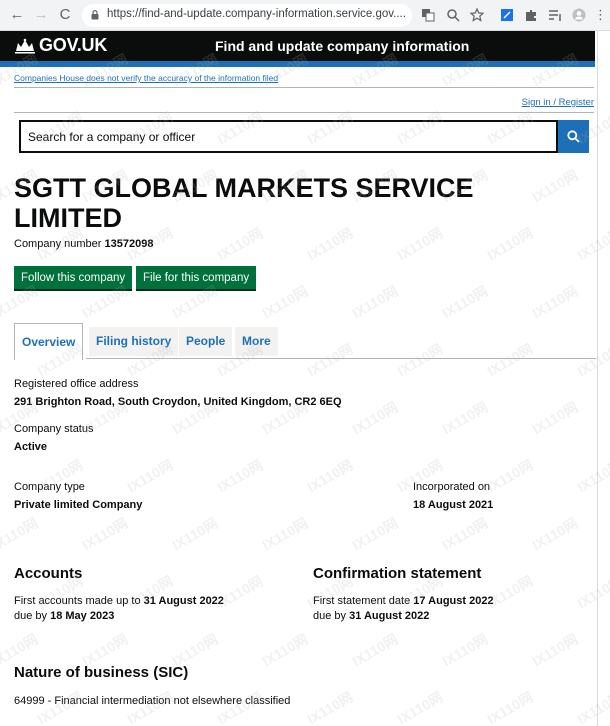 The image size is (610, 726). I want to click on search-icon, so click(573, 136).